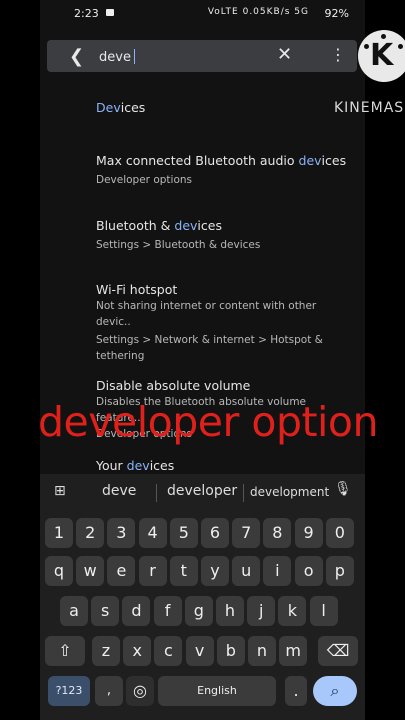  I want to click on key-r: r, so click(152, 571).